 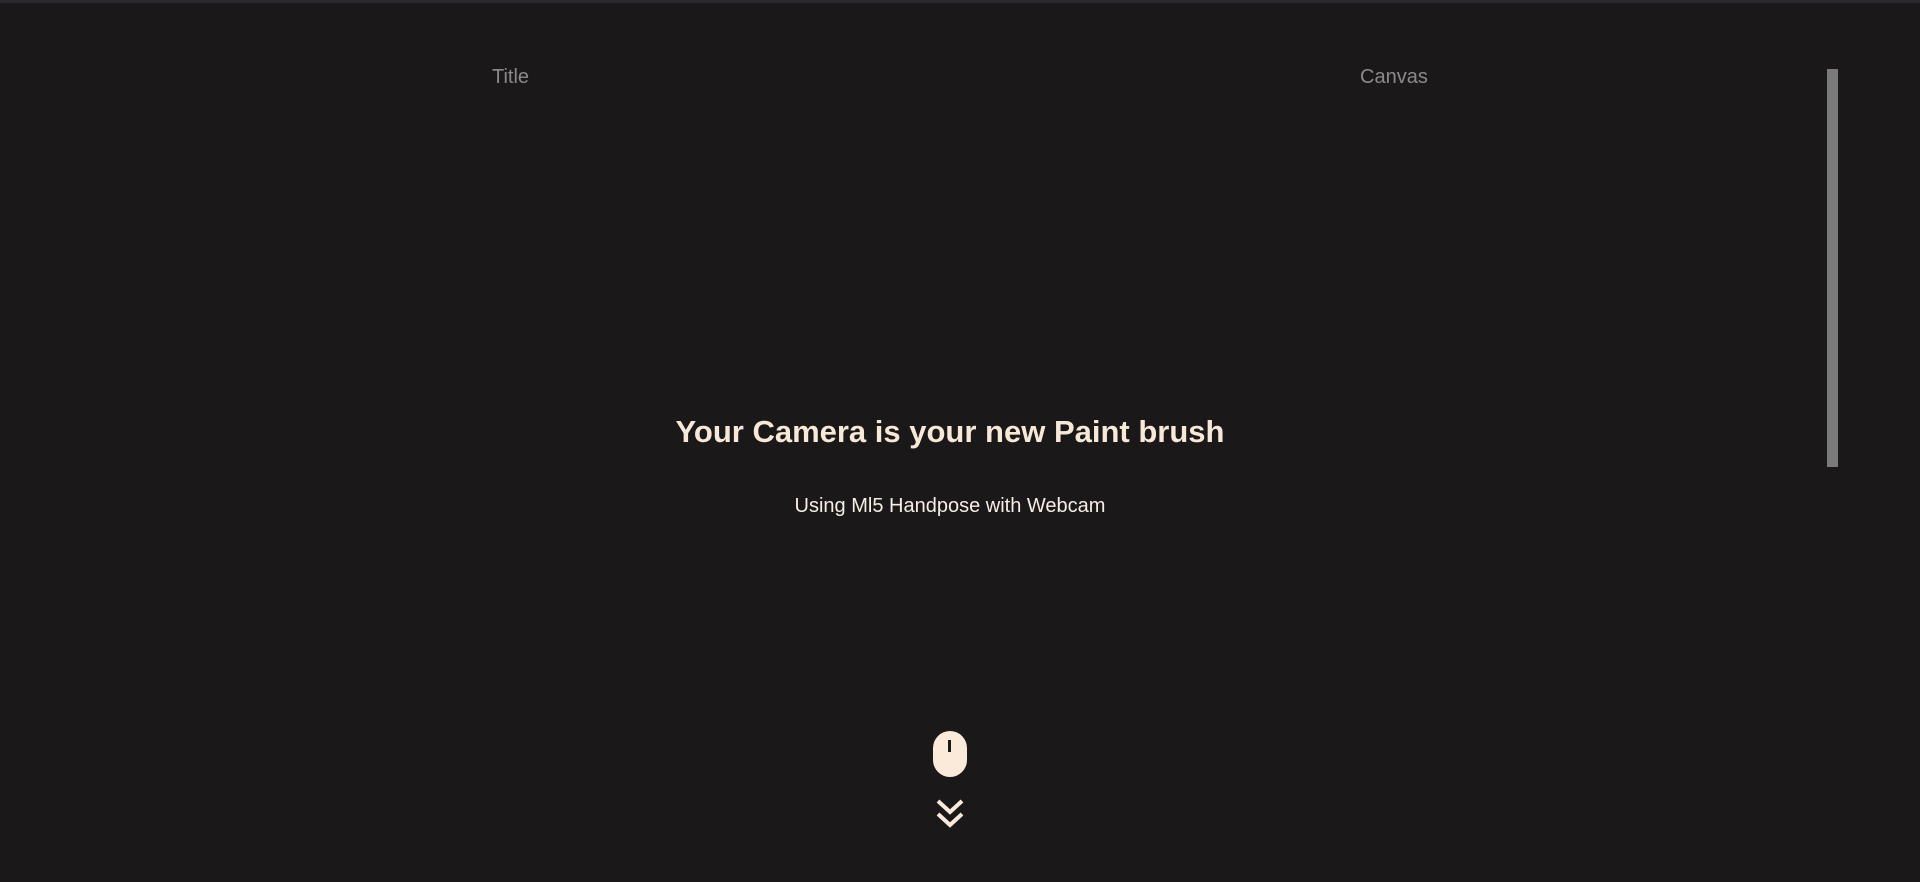 What do you see at coordinates (949, 746) in the screenshot?
I see `mouse-wheel` at bounding box center [949, 746].